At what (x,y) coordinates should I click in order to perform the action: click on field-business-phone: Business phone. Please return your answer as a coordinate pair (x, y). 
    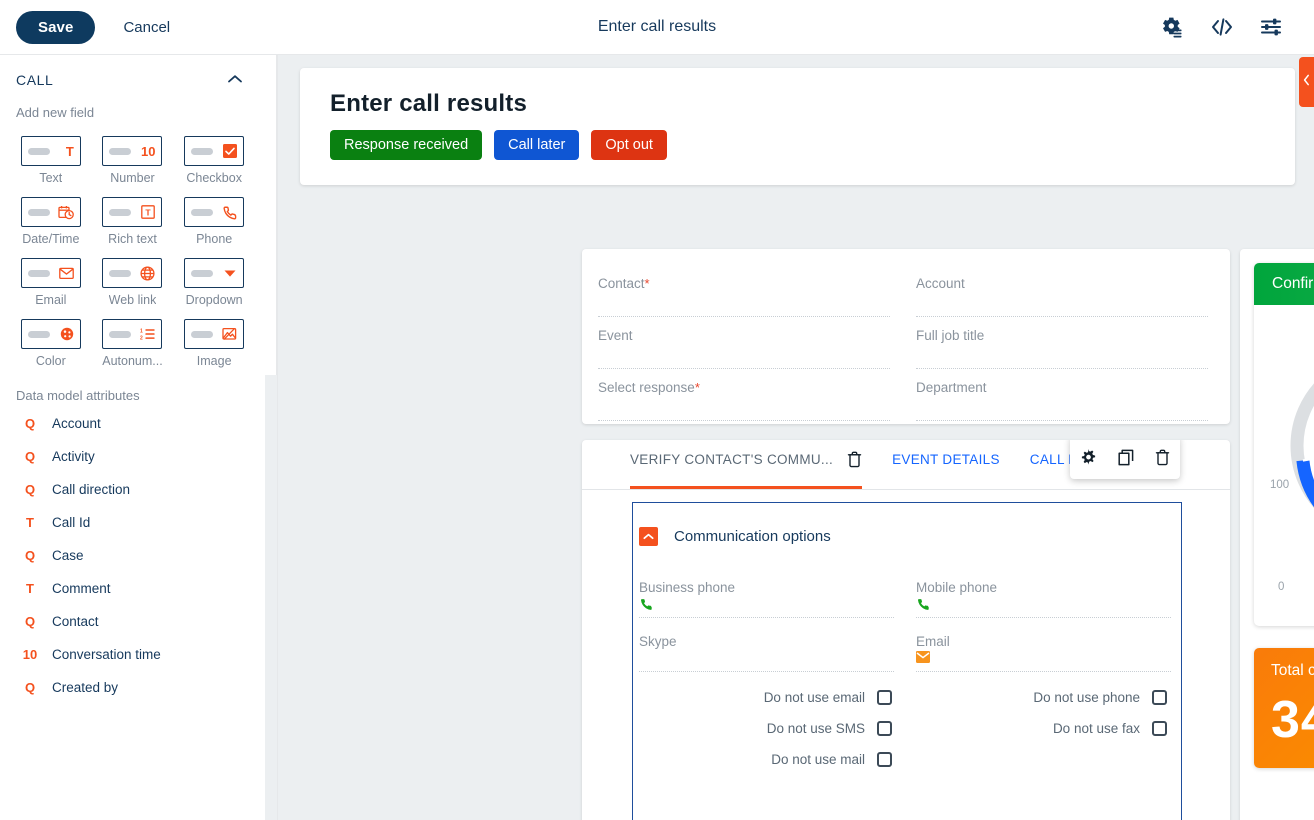
    Looking at the image, I should click on (766, 599).